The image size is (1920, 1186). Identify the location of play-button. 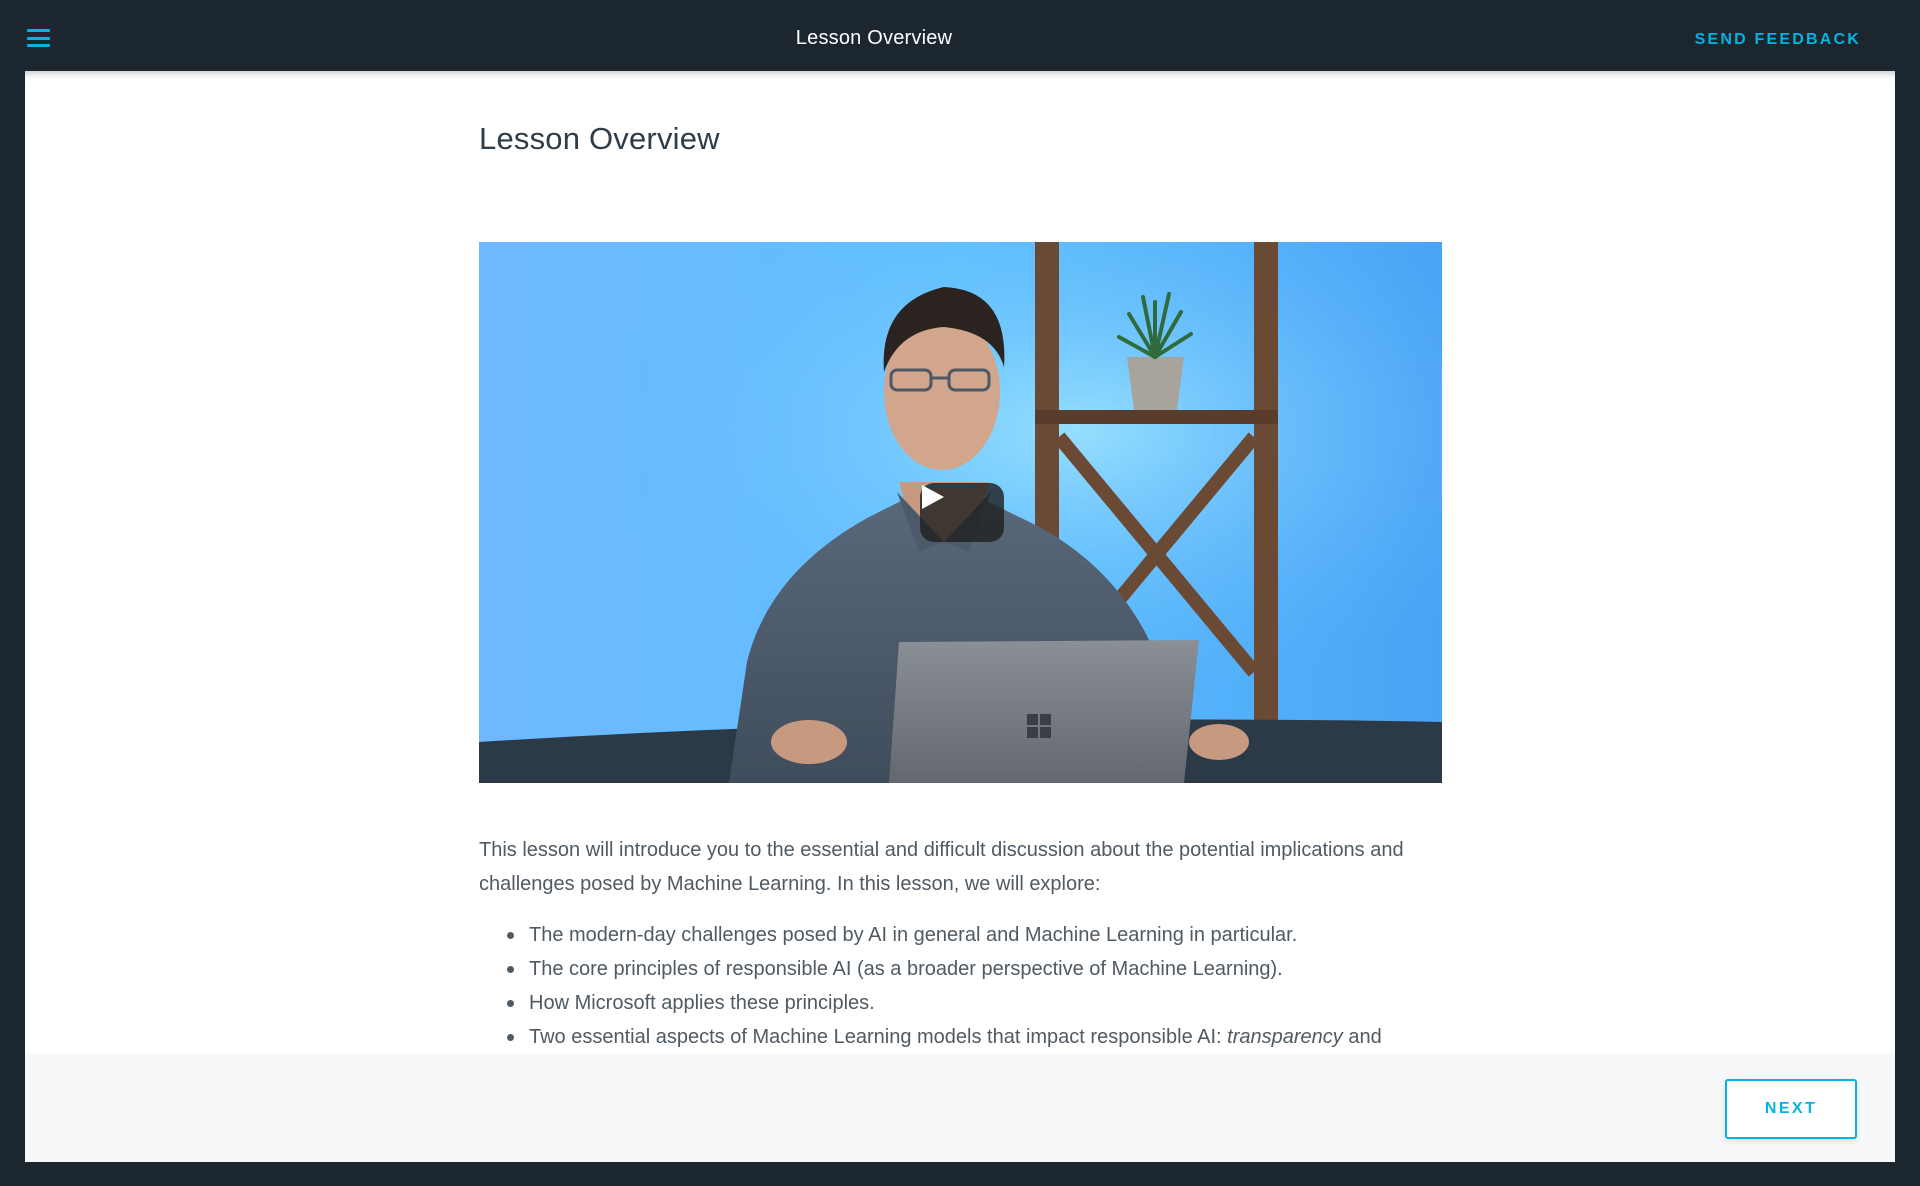
(962, 512).